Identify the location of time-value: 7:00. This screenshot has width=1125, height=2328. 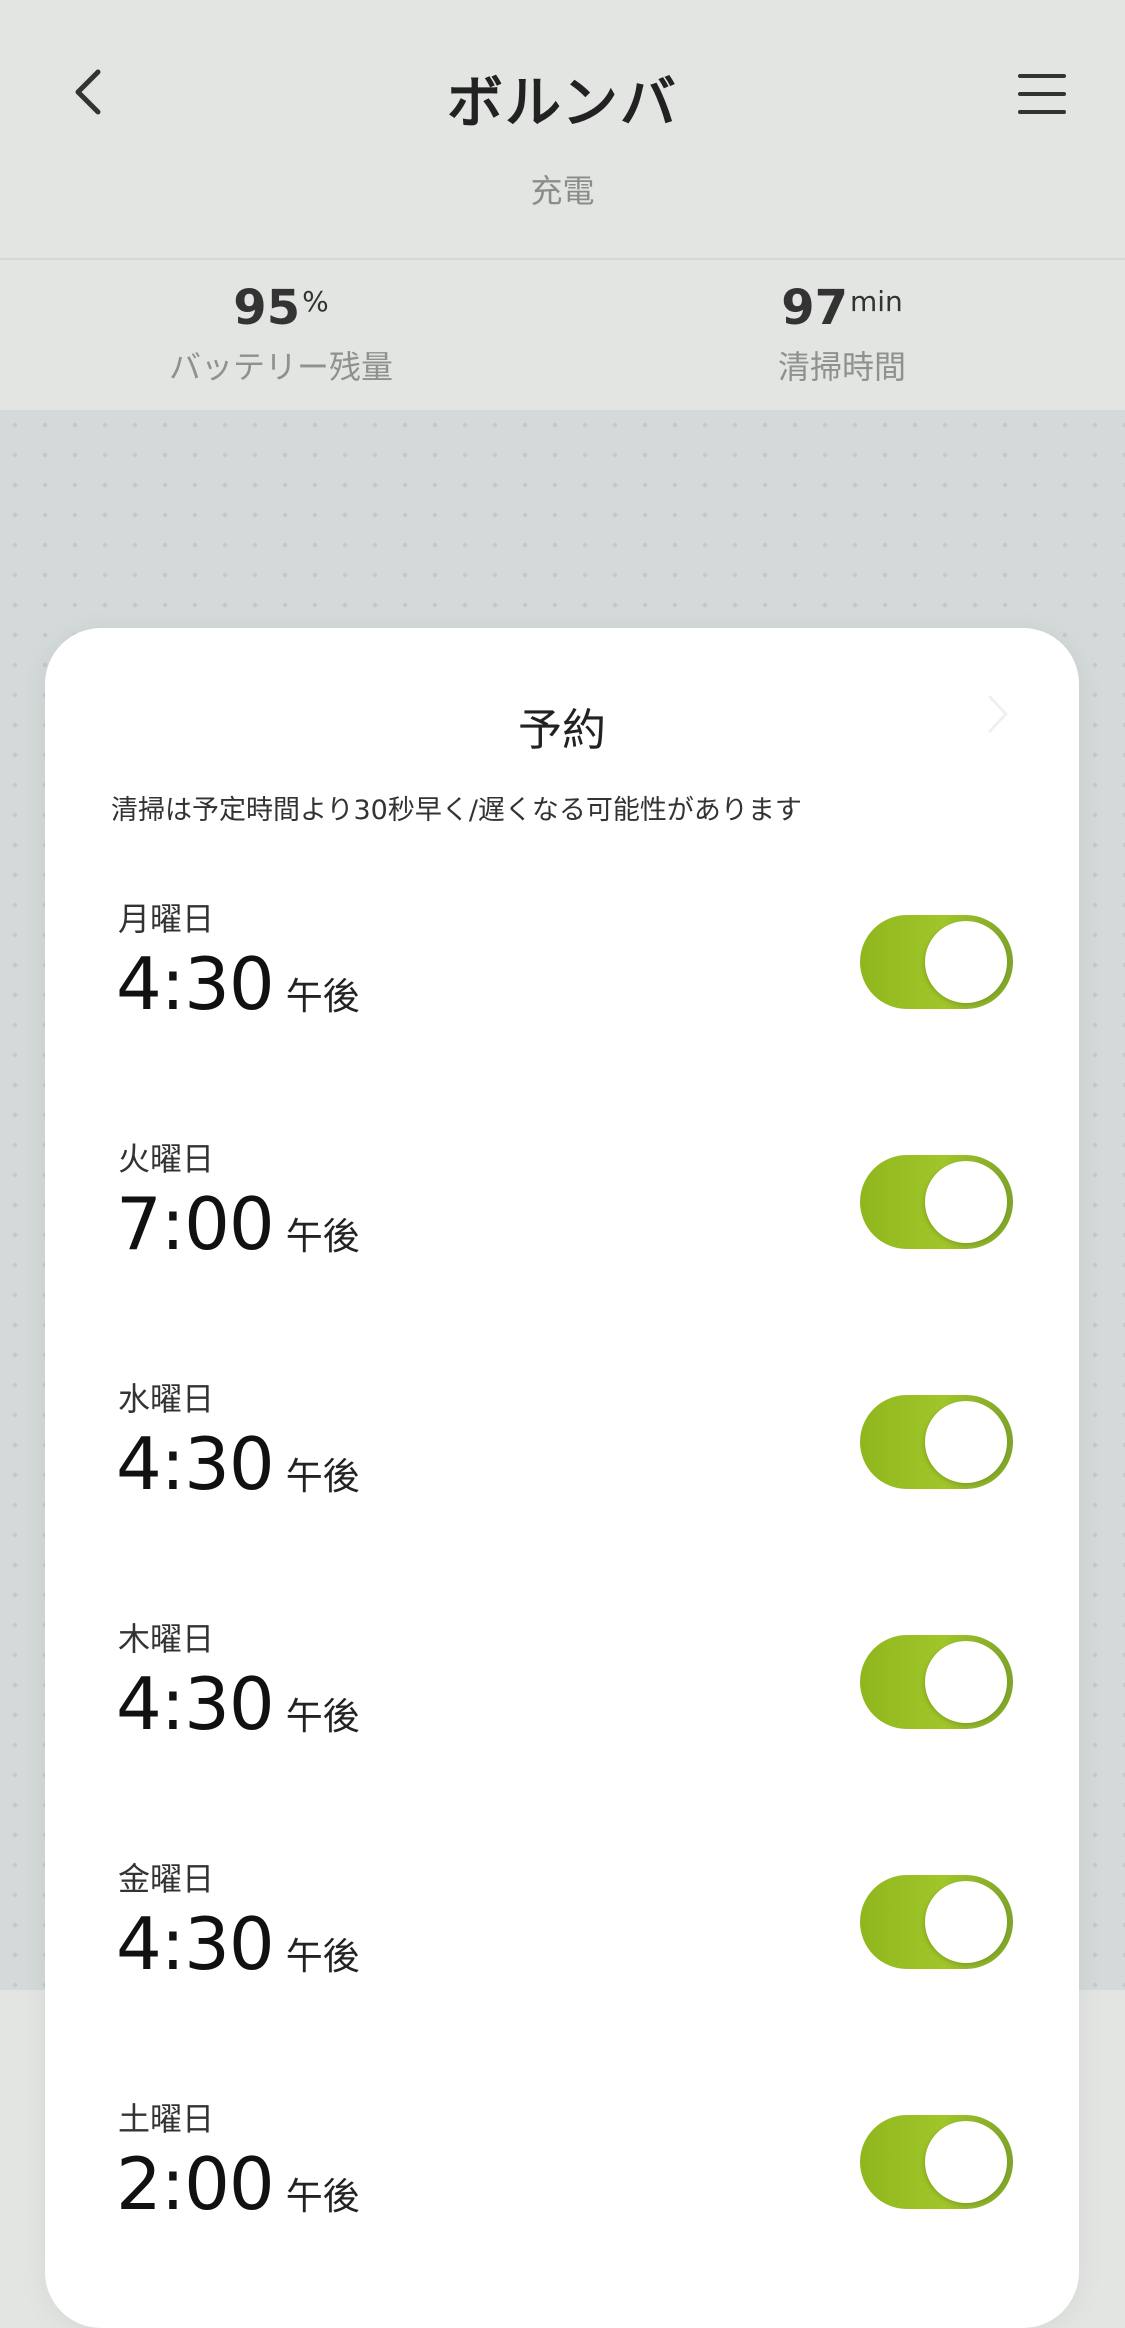
(195, 1224).